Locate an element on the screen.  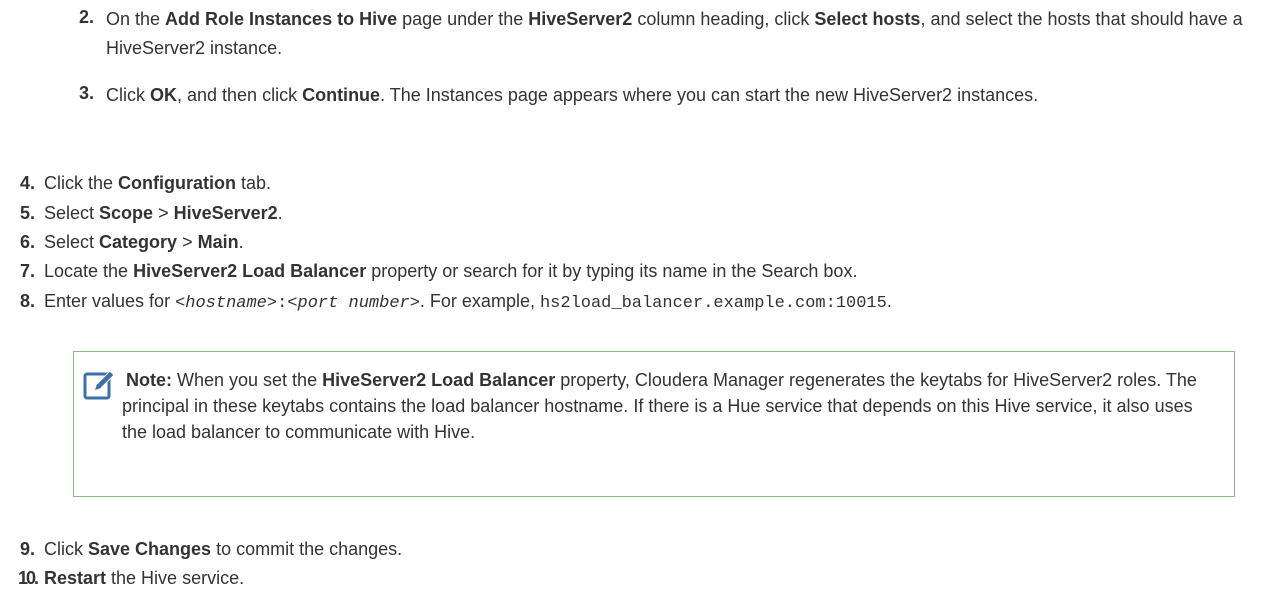
step-number: 2. is located at coordinates (87, 17).